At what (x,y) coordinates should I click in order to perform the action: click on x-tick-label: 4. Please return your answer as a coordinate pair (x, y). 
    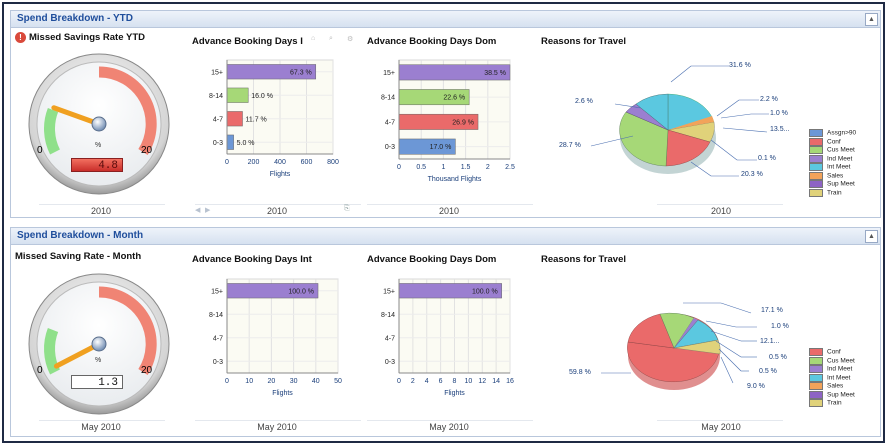
    Looking at the image, I should click on (427, 381).